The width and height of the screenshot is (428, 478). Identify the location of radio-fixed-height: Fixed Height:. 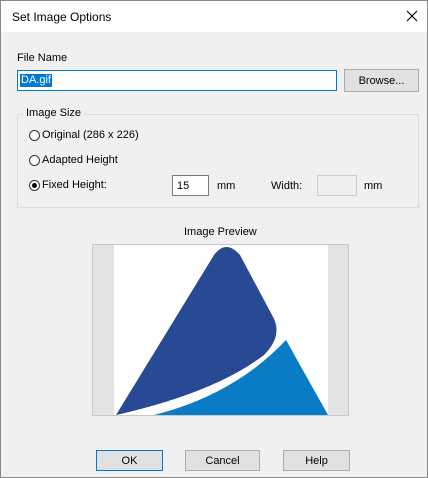
(68, 185).